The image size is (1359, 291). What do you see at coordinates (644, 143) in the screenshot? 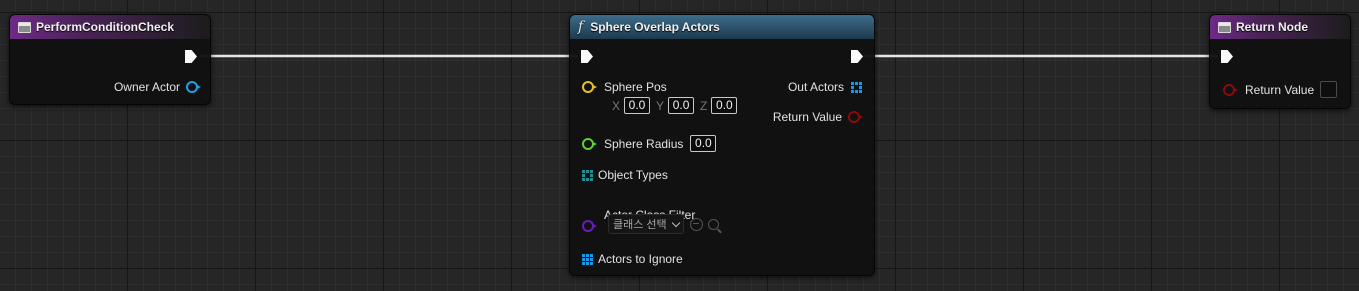
I see `pin-label: Sphere Radius` at bounding box center [644, 143].